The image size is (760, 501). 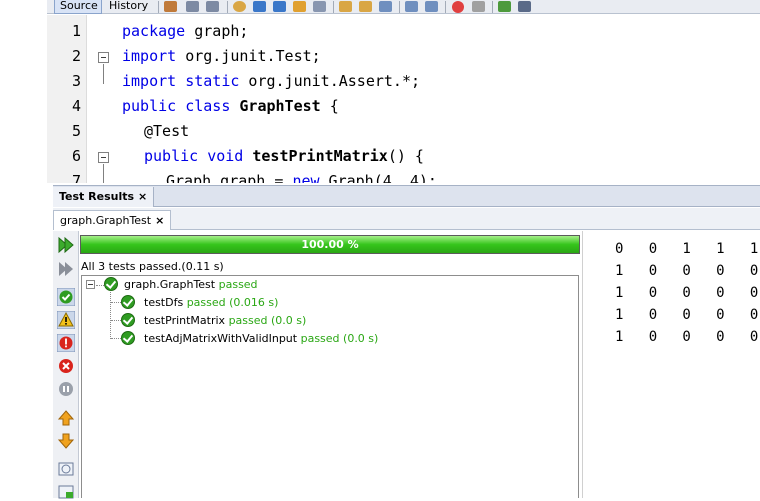 What do you see at coordinates (411, 6) in the screenshot?
I see `shift-left-icon` at bounding box center [411, 6].